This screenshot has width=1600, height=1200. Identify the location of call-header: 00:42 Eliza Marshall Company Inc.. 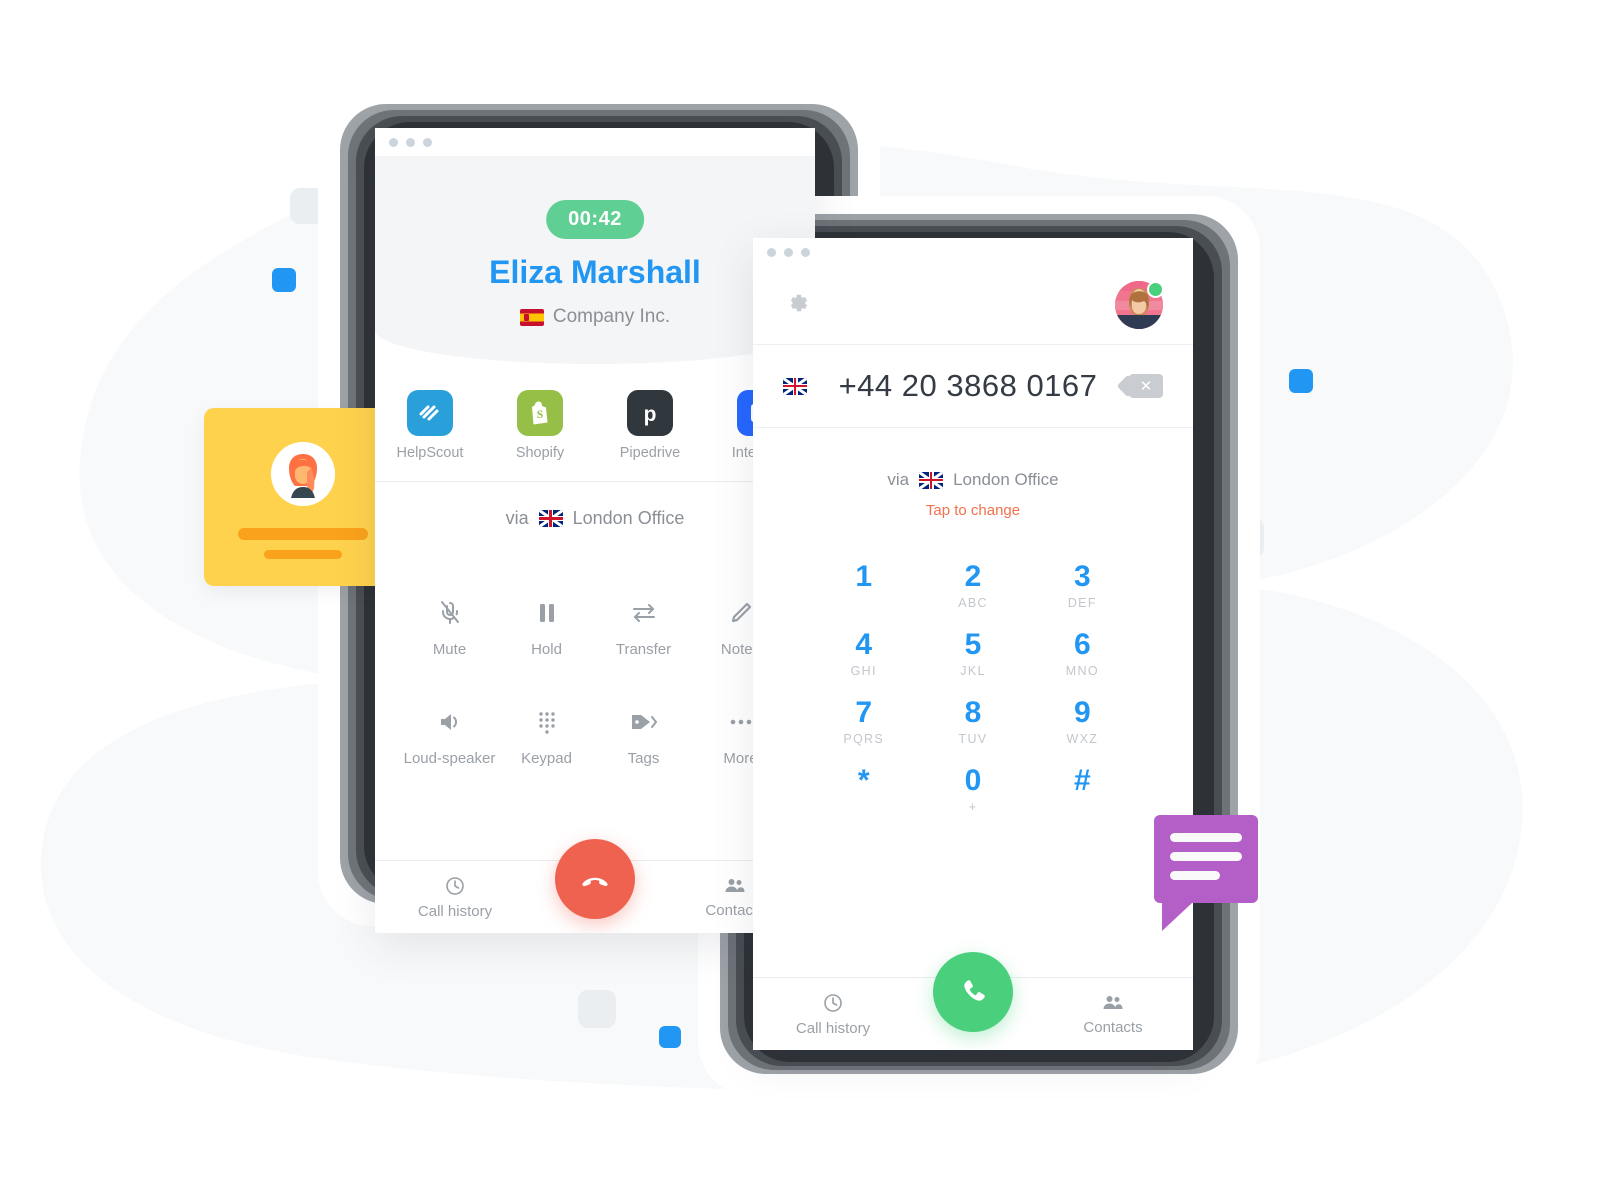
(595, 260).